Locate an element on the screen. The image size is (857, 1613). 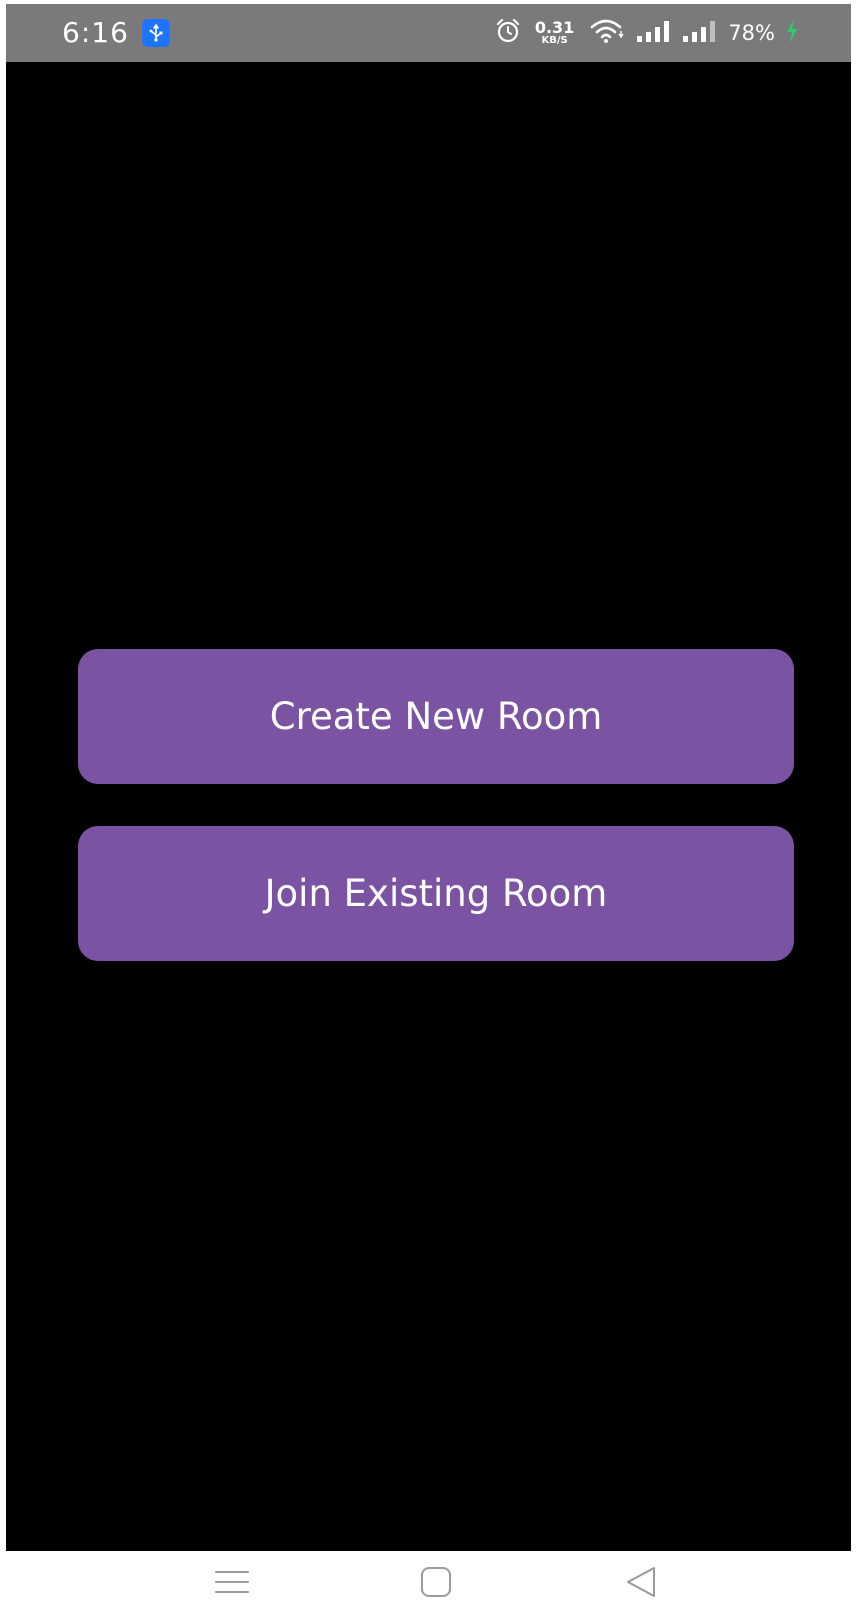
navigation-bar is located at coordinates (428, 1582).